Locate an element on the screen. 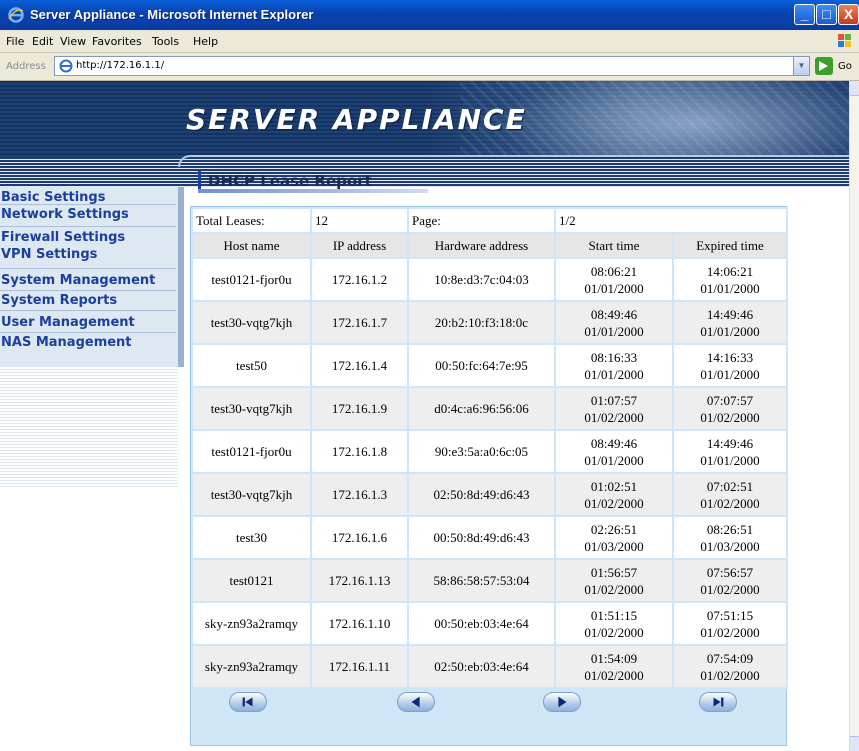 The image size is (859, 751). sidebar-item-label: Network Settings is located at coordinates (65, 214).